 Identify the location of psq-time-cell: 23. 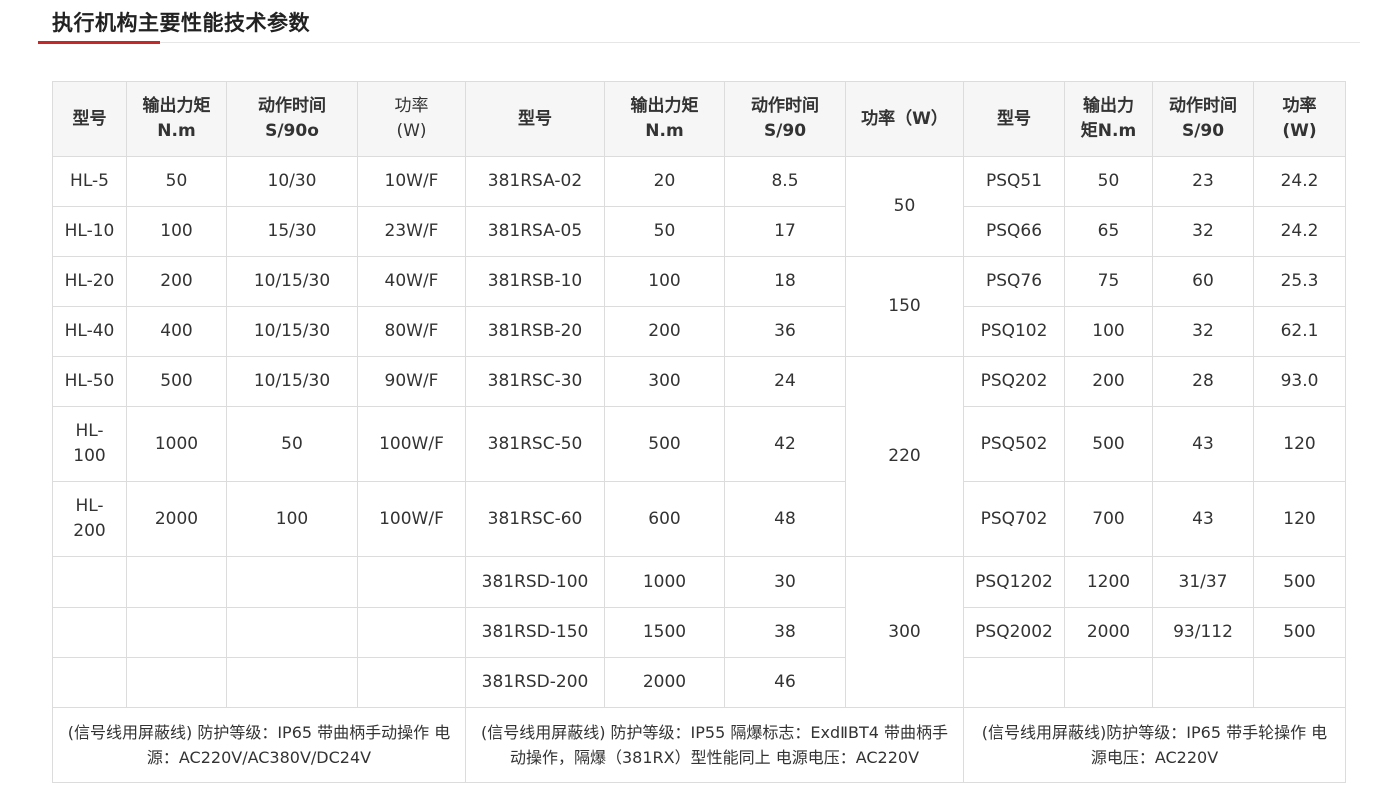
(1203, 181).